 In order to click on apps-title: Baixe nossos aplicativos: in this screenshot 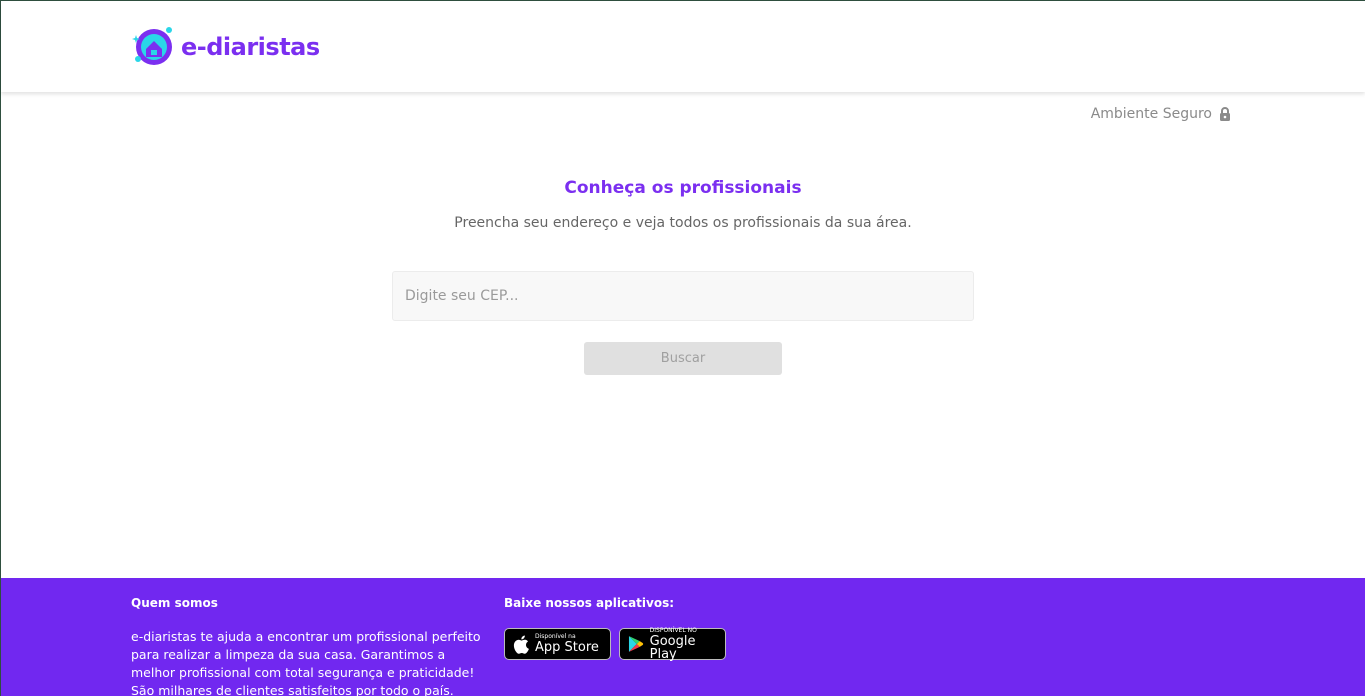, I will do `click(589, 603)`.